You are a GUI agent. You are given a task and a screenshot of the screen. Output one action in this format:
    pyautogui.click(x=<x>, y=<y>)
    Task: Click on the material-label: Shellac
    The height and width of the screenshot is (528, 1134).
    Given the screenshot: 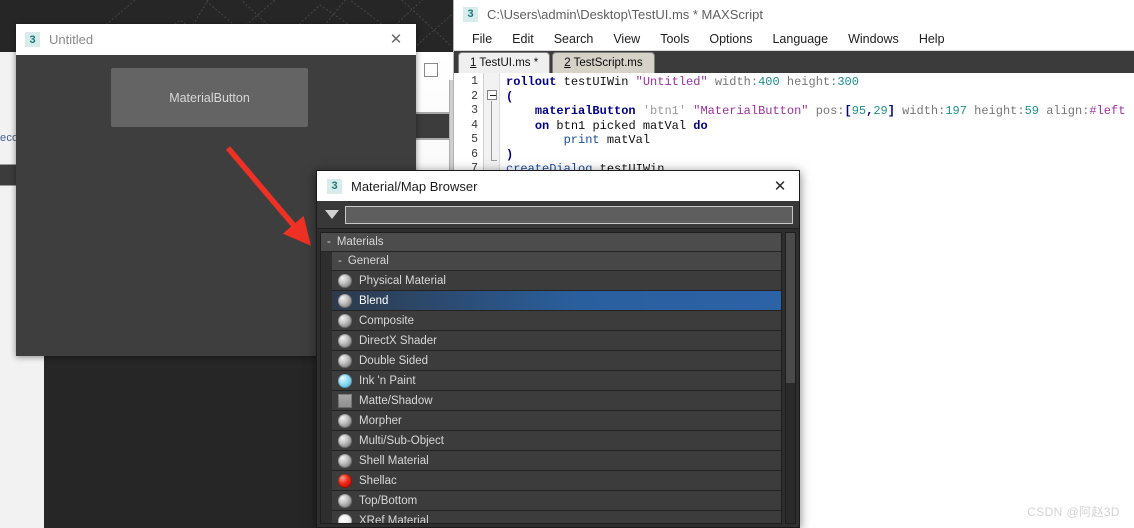 What is the action you would take?
    pyautogui.click(x=378, y=480)
    